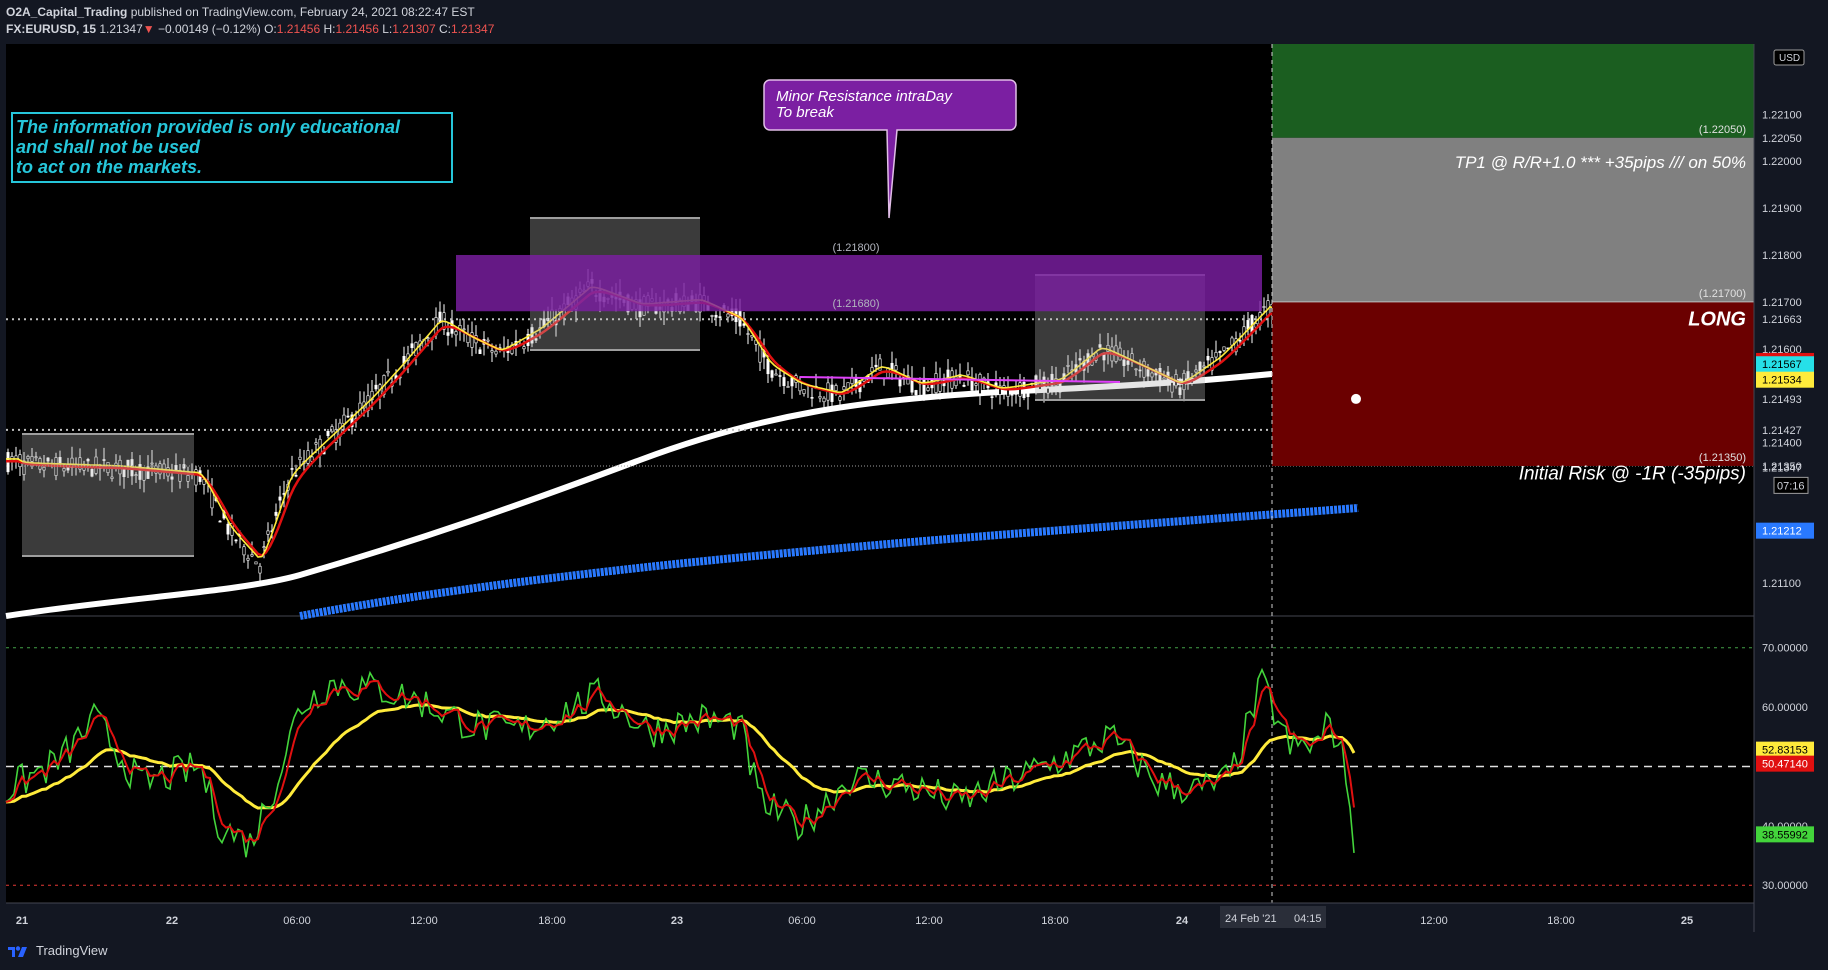 Image resolution: width=1828 pixels, height=970 pixels. What do you see at coordinates (1600, 162) in the screenshot?
I see `tp-text: TP1 @ R/R+1.0 *** +35pips /// on 50%` at bounding box center [1600, 162].